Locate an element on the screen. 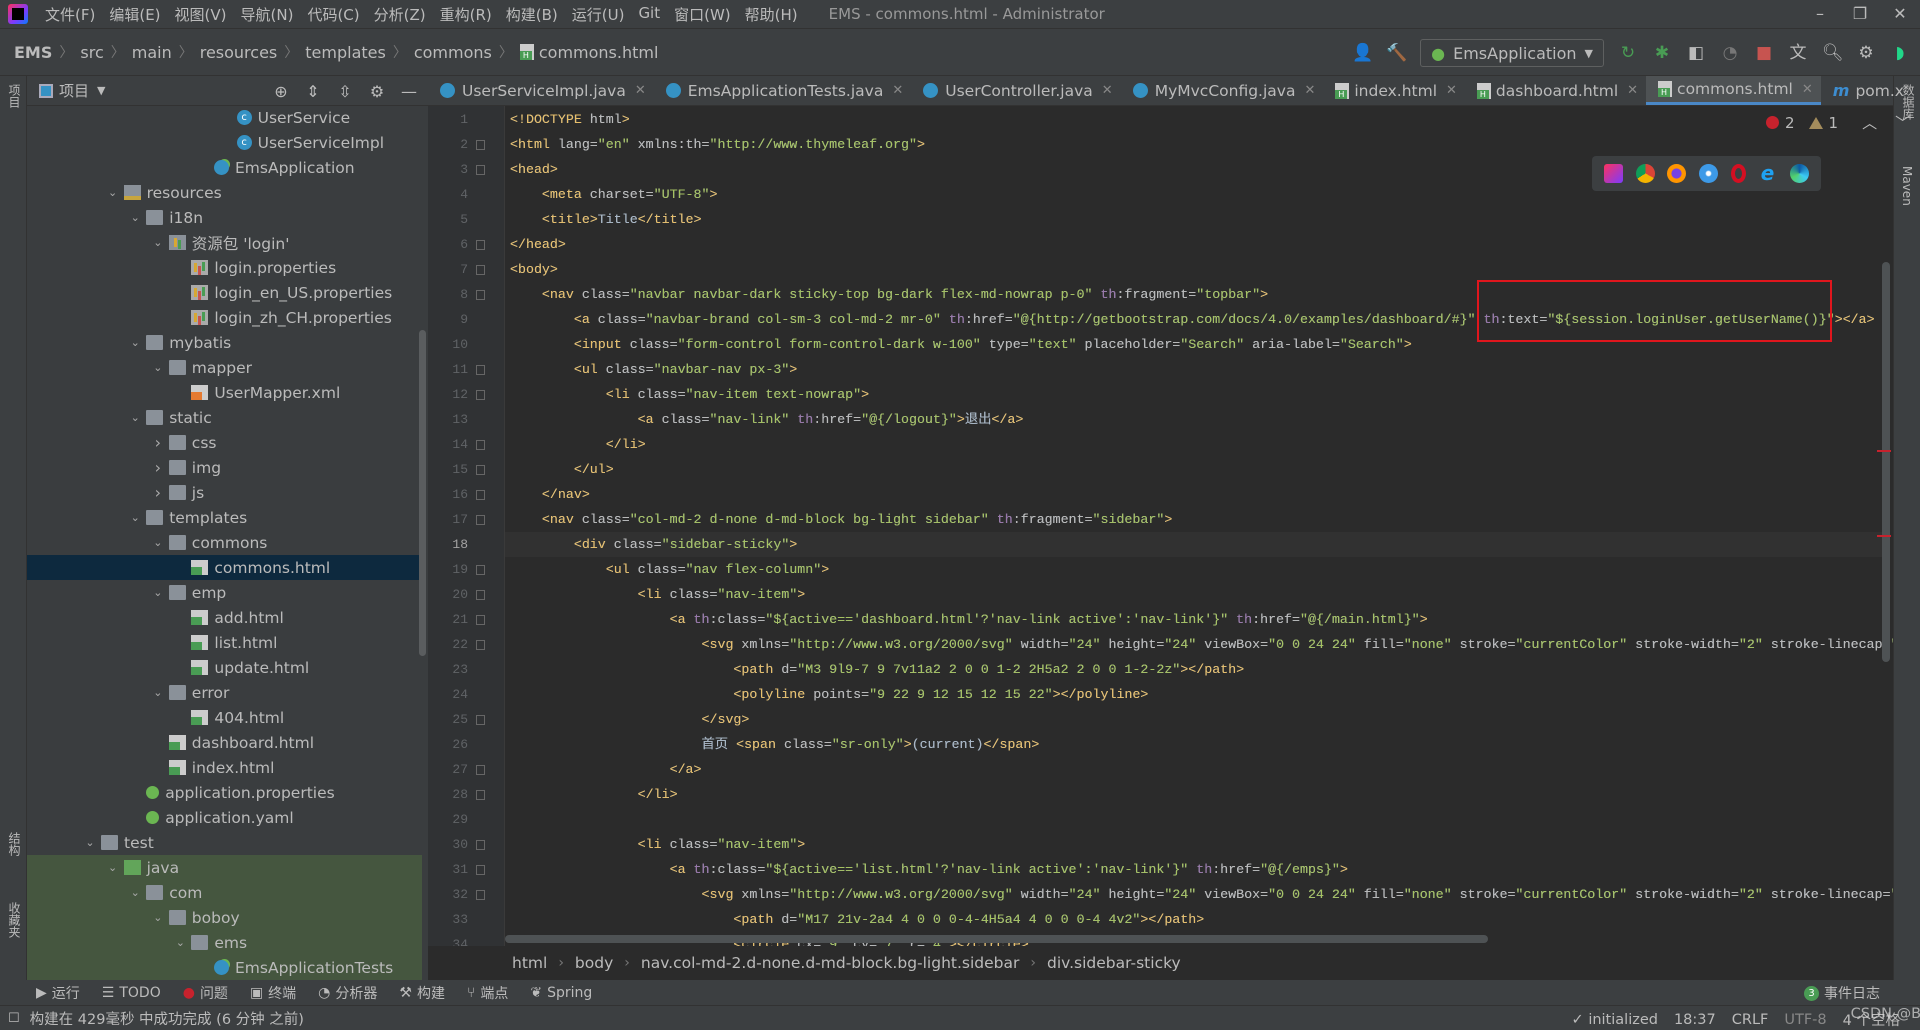 The image size is (1920, 1030). tree-item: ⌄ 资源包 'login' is located at coordinates (224, 242).